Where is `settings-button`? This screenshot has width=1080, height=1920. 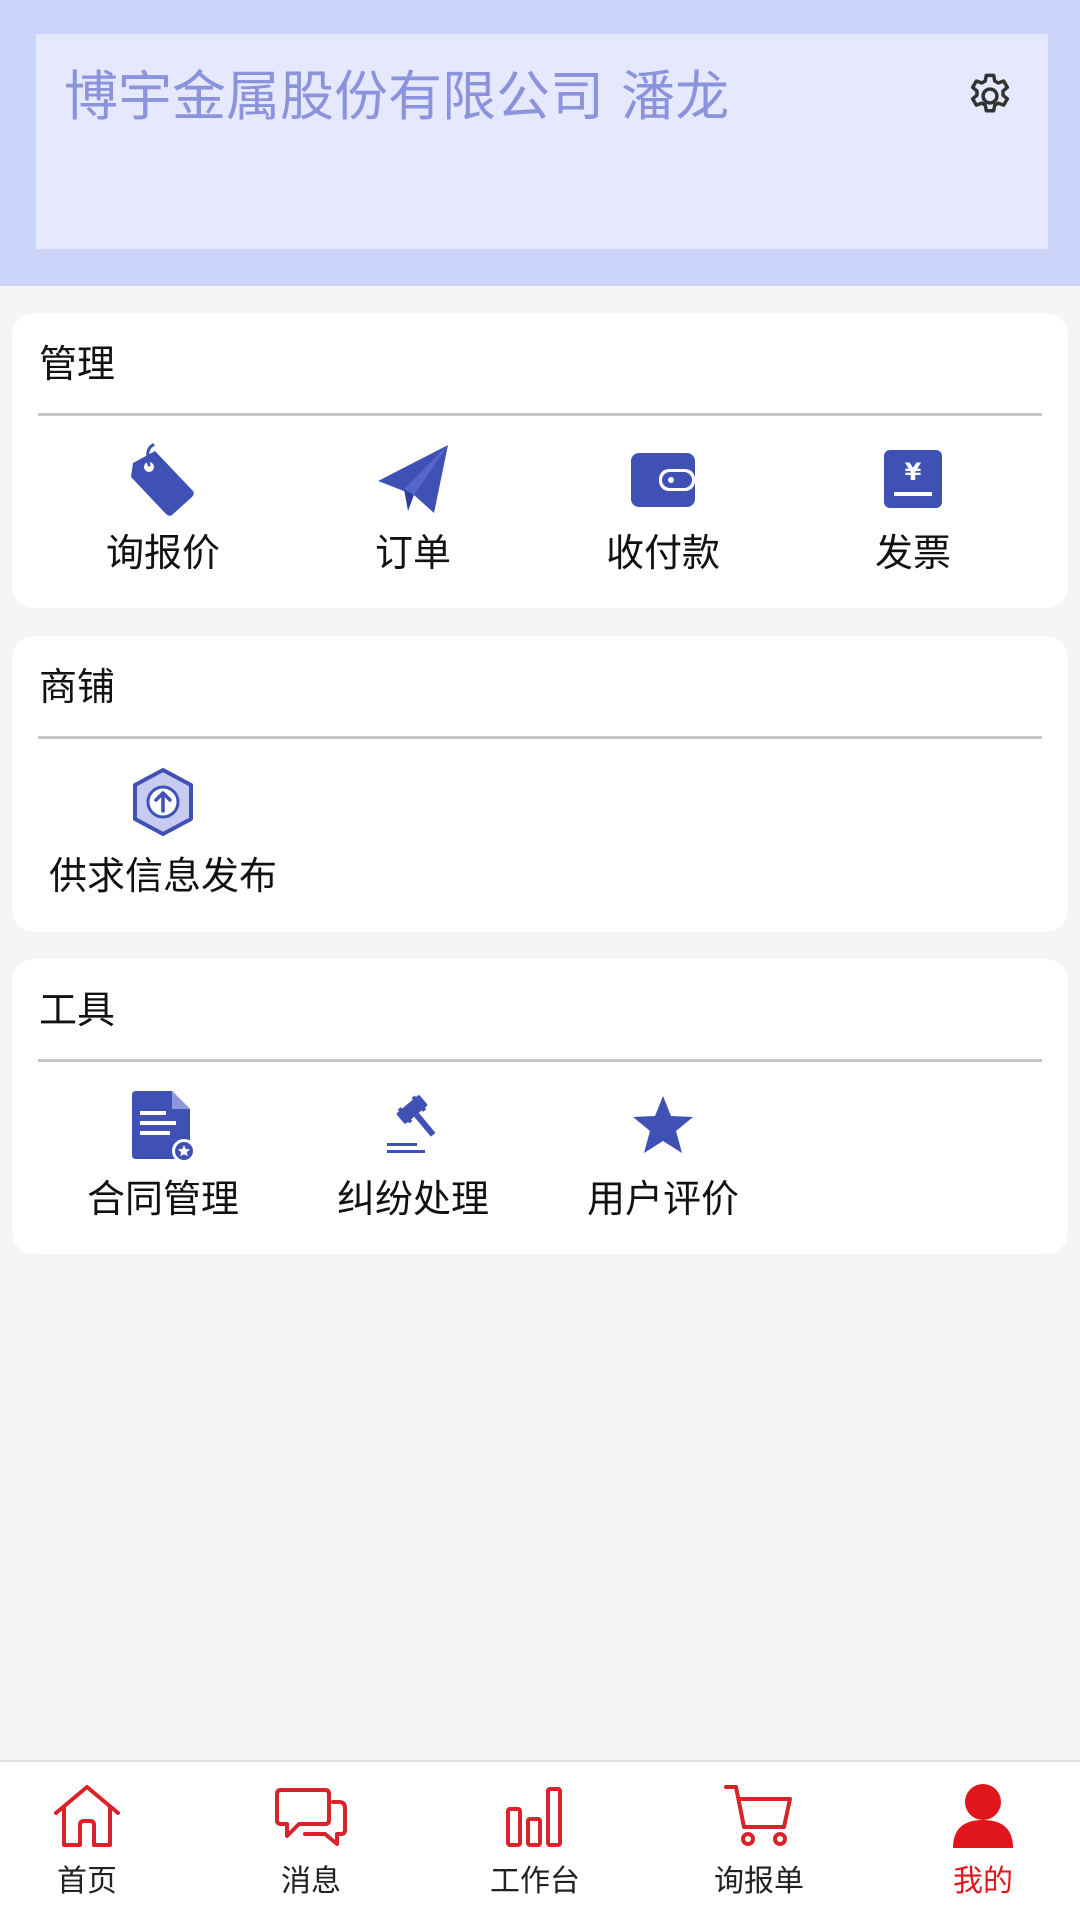 settings-button is located at coordinates (990, 98).